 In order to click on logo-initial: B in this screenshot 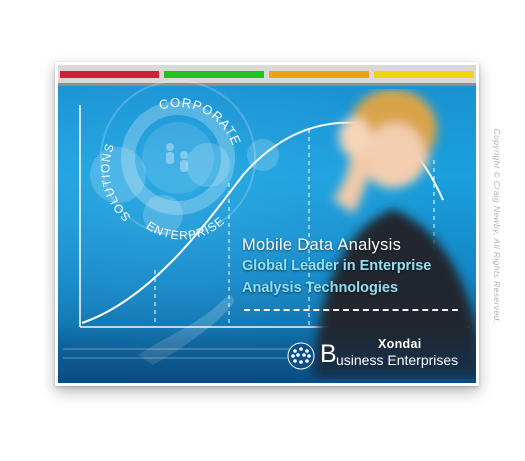, I will do `click(328, 354)`.